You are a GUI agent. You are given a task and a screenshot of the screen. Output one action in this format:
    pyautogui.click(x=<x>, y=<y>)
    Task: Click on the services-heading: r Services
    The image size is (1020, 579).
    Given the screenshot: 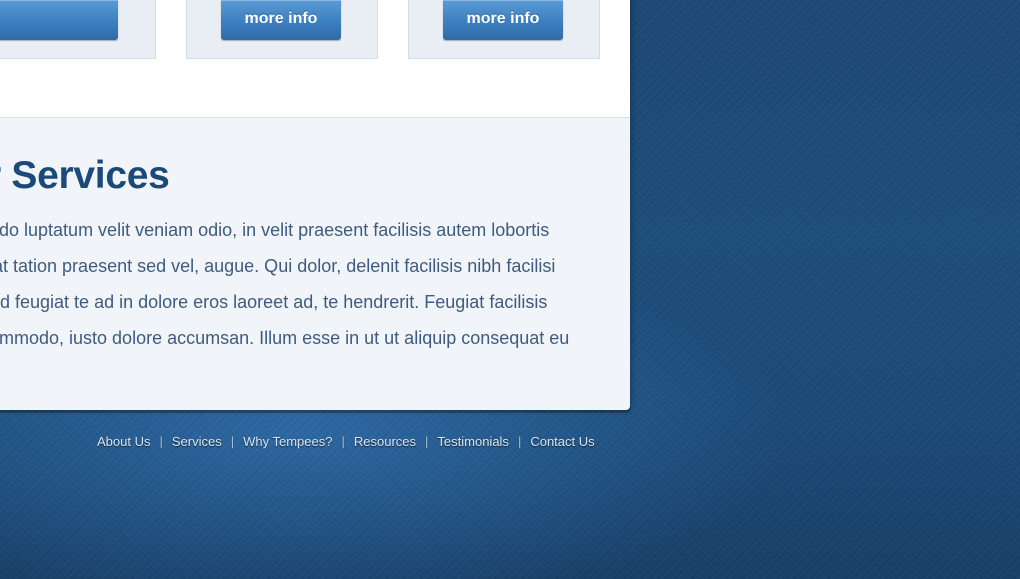 What is the action you would take?
    pyautogui.click(x=85, y=175)
    